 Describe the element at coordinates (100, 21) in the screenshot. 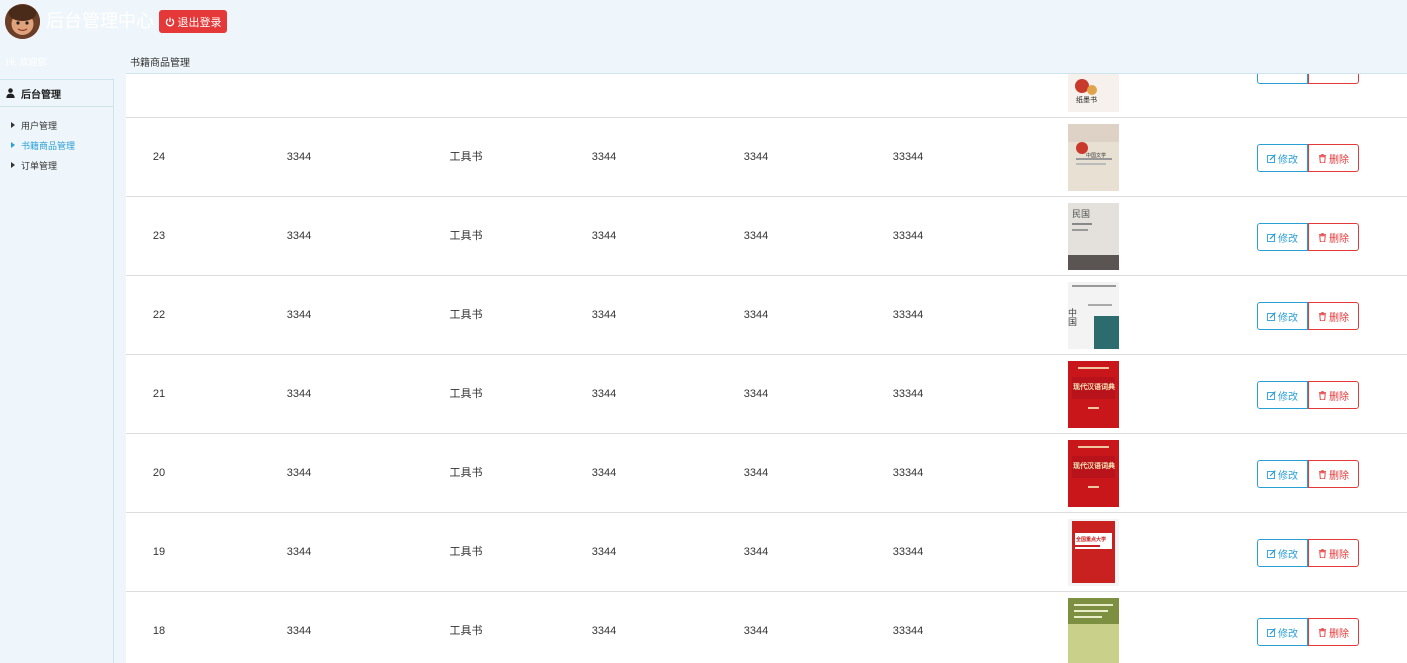

I see `site-title: 后台管理中心` at that location.